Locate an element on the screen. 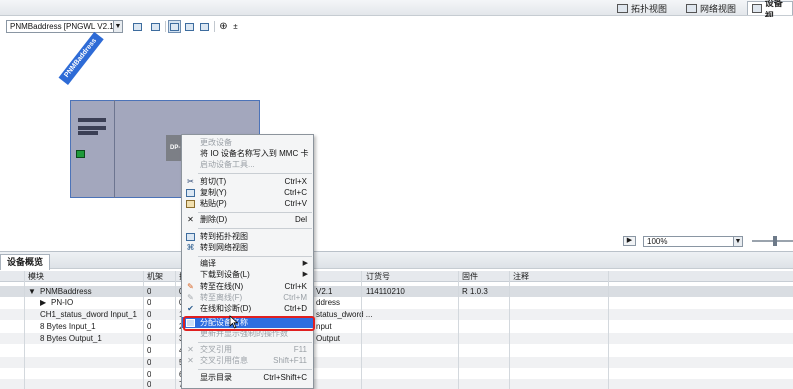 The width and height of the screenshot is (793, 389). diagnostics-icon: ✔ is located at coordinates (190, 308).